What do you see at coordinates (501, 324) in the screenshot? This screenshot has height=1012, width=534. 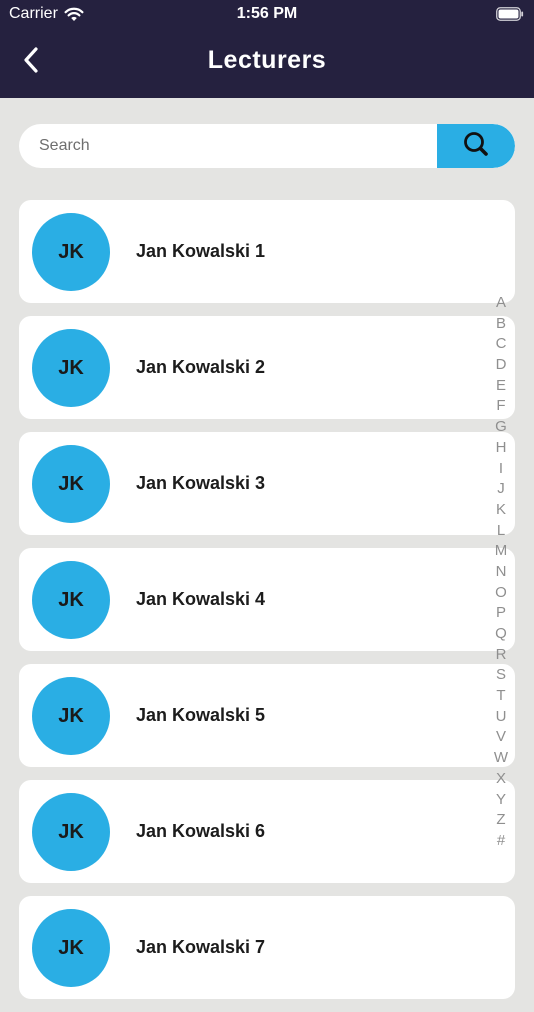 I see `alphabet-index-letter: B` at bounding box center [501, 324].